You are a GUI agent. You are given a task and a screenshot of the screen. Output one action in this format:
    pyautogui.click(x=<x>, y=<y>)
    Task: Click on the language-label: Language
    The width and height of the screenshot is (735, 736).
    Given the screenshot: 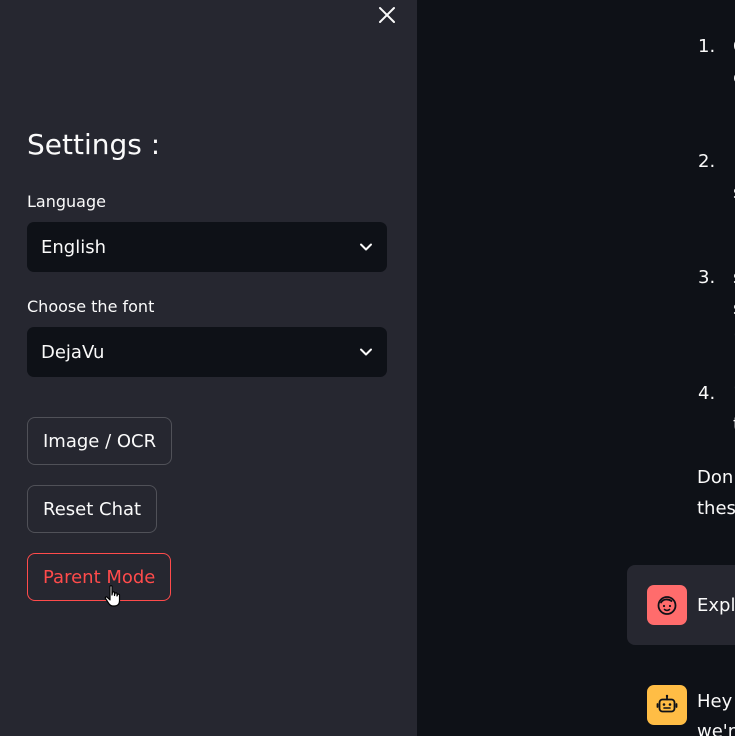 What is the action you would take?
    pyautogui.click(x=66, y=201)
    